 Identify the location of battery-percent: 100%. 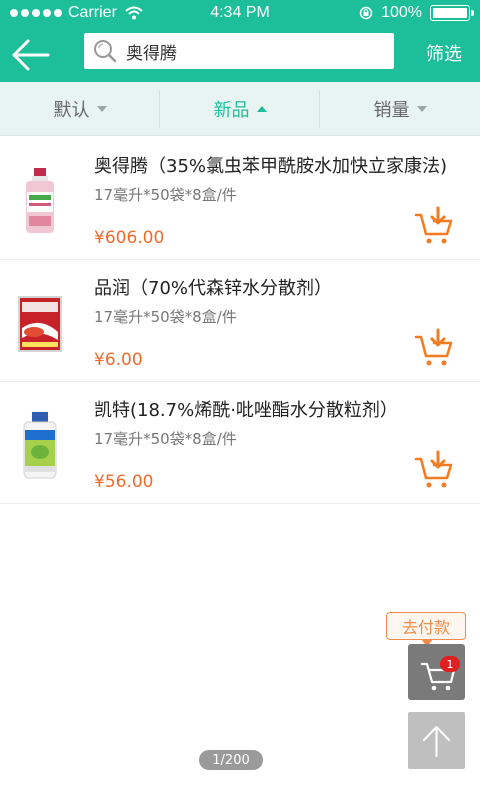
(401, 12).